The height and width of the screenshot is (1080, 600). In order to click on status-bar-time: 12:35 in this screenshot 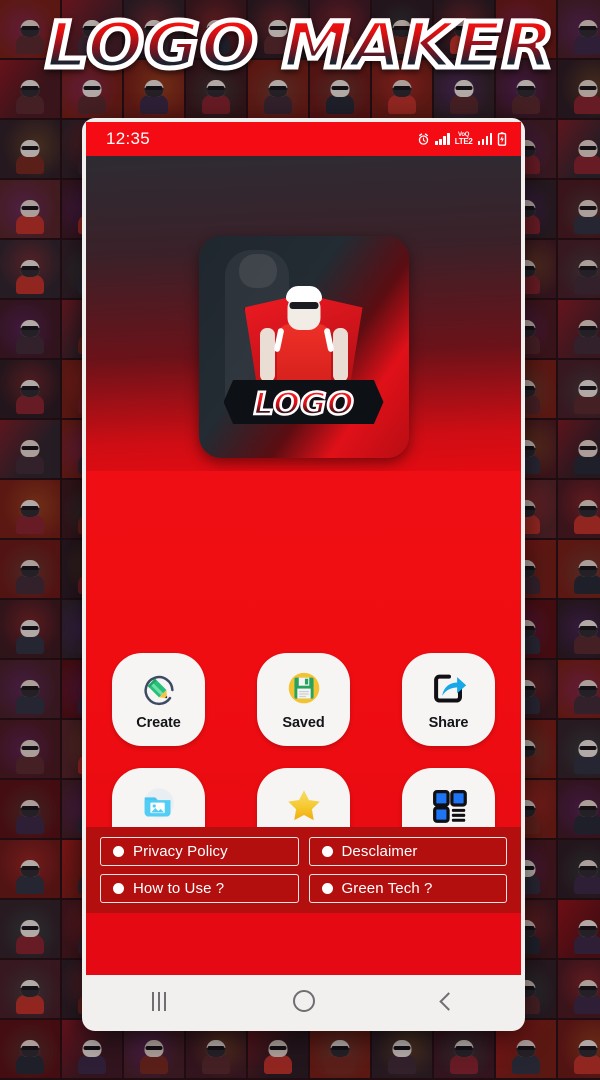, I will do `click(128, 138)`.